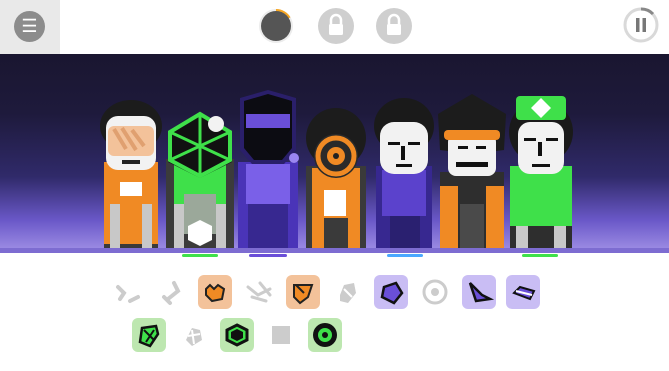  I want to click on pause-icon, so click(641, 25).